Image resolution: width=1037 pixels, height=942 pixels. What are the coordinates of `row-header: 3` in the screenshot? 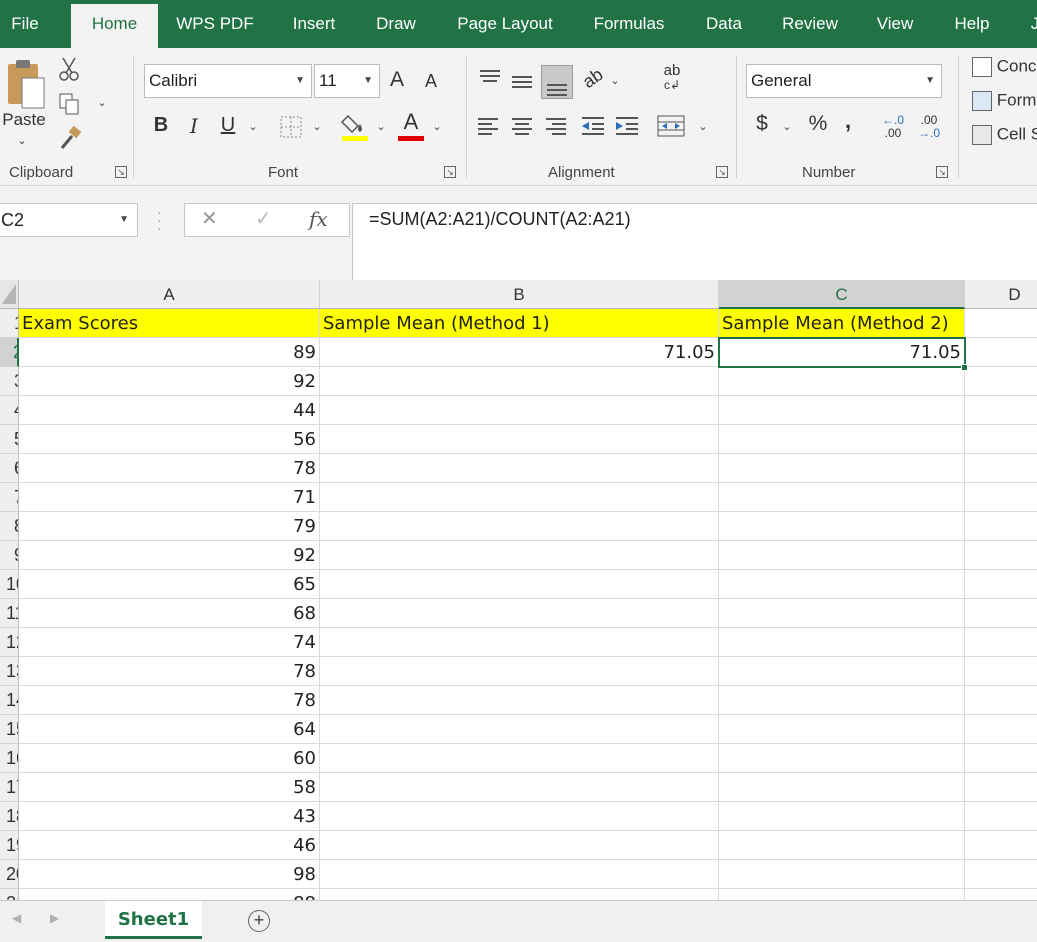 It's located at (9, 381).